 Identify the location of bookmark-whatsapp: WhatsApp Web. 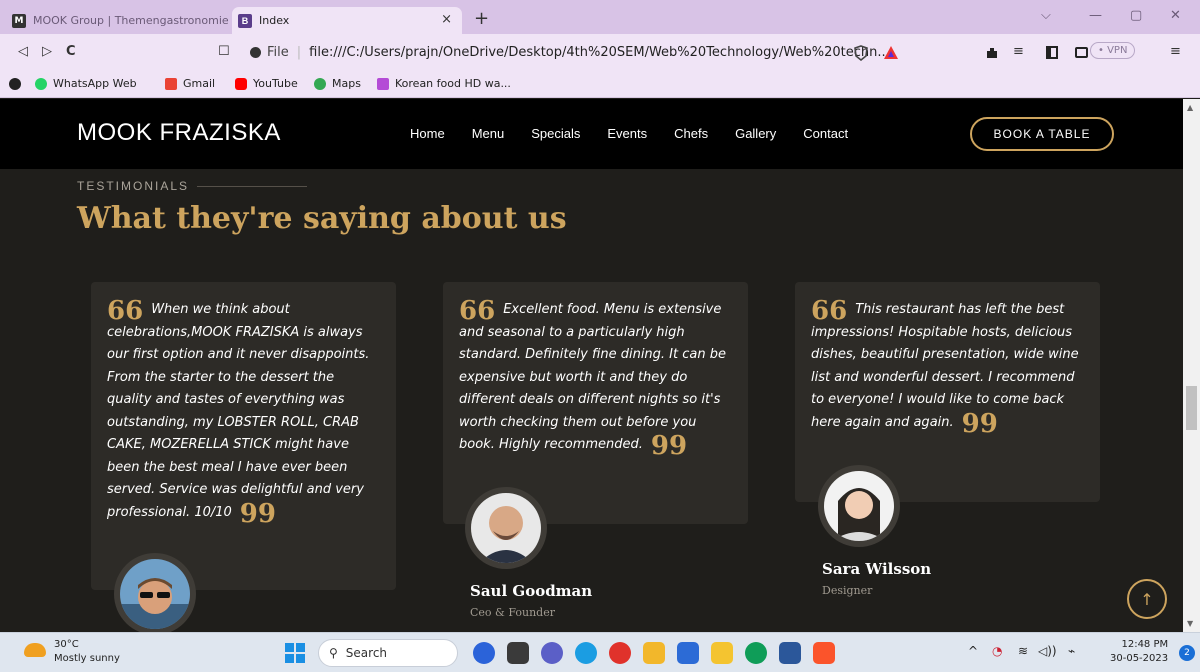
(86, 83).